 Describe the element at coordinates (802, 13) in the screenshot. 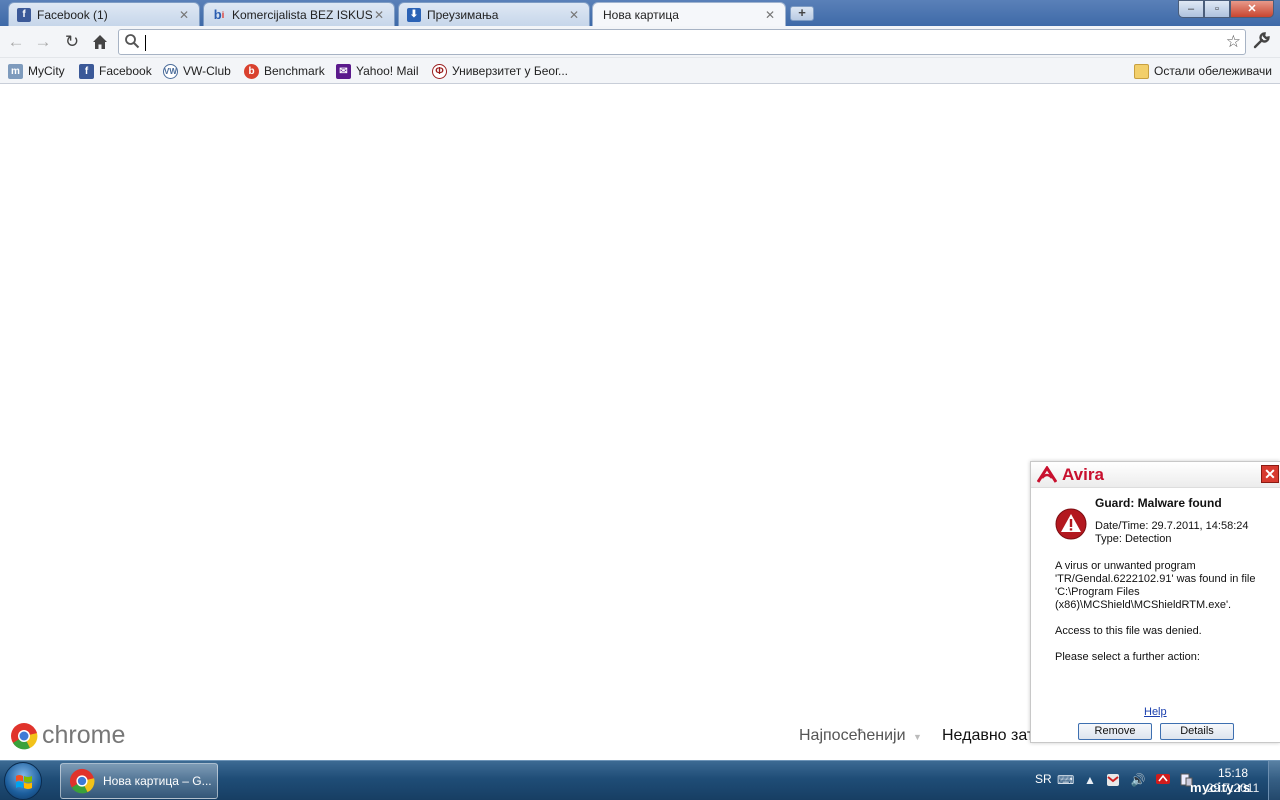

I see `new-tab-button: +` at that location.